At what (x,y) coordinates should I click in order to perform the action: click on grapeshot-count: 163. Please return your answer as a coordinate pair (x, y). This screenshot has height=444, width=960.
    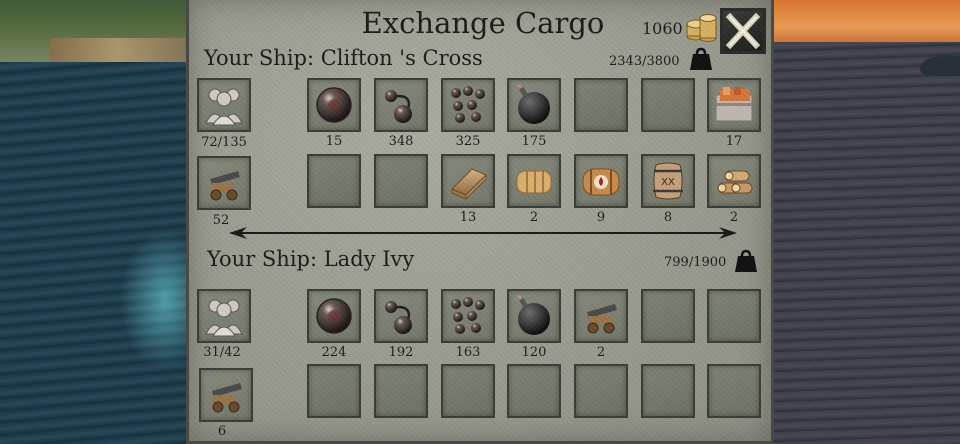
    Looking at the image, I should click on (468, 352).